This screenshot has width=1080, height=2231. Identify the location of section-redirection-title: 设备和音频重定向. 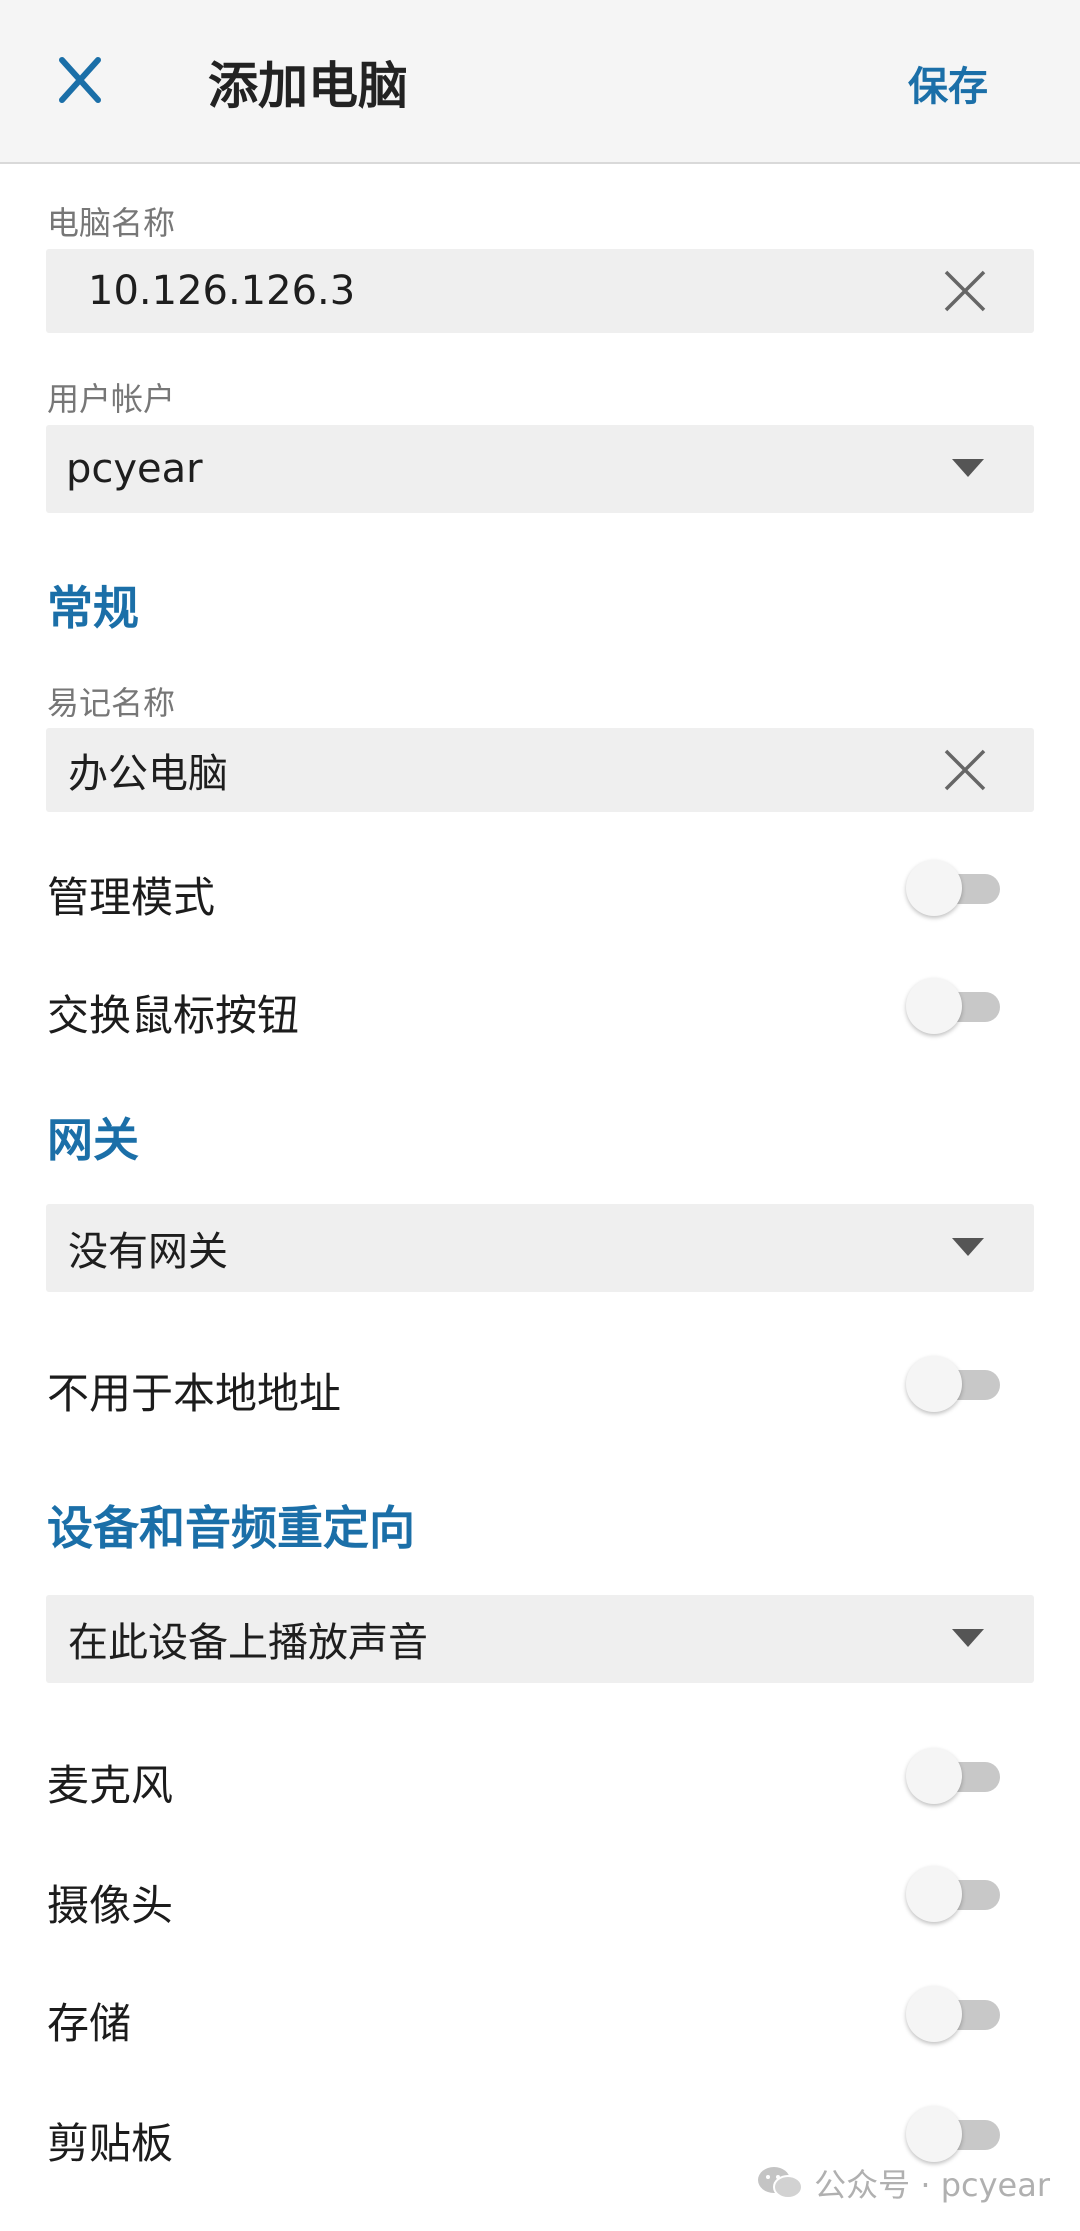
(231, 1528).